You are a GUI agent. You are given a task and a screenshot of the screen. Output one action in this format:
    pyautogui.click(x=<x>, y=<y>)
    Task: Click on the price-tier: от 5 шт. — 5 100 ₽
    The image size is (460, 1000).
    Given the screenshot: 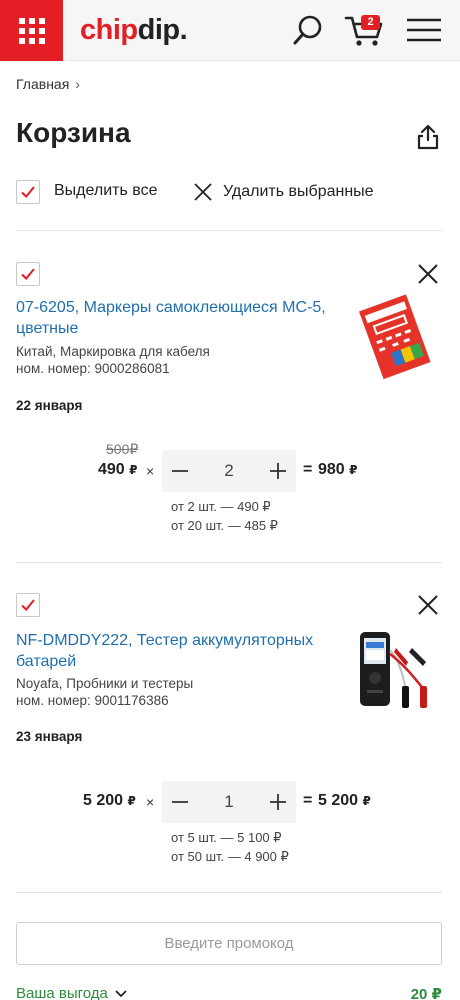 What is the action you would take?
    pyautogui.click(x=226, y=837)
    